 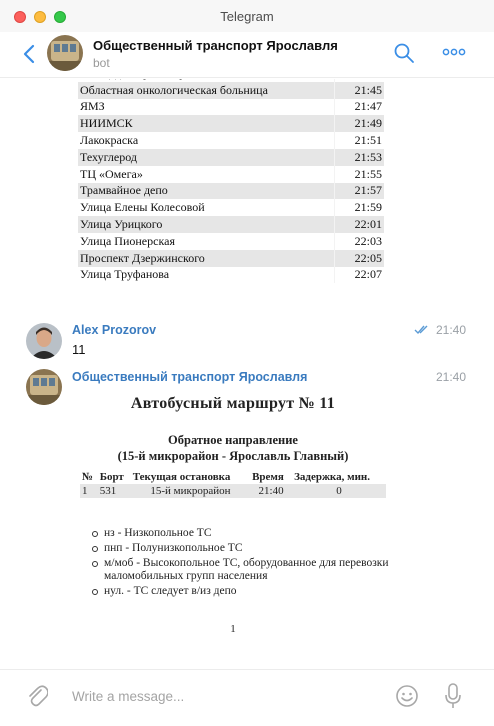 What do you see at coordinates (358, 90) in the screenshot?
I see `stop-time: 21:45` at bounding box center [358, 90].